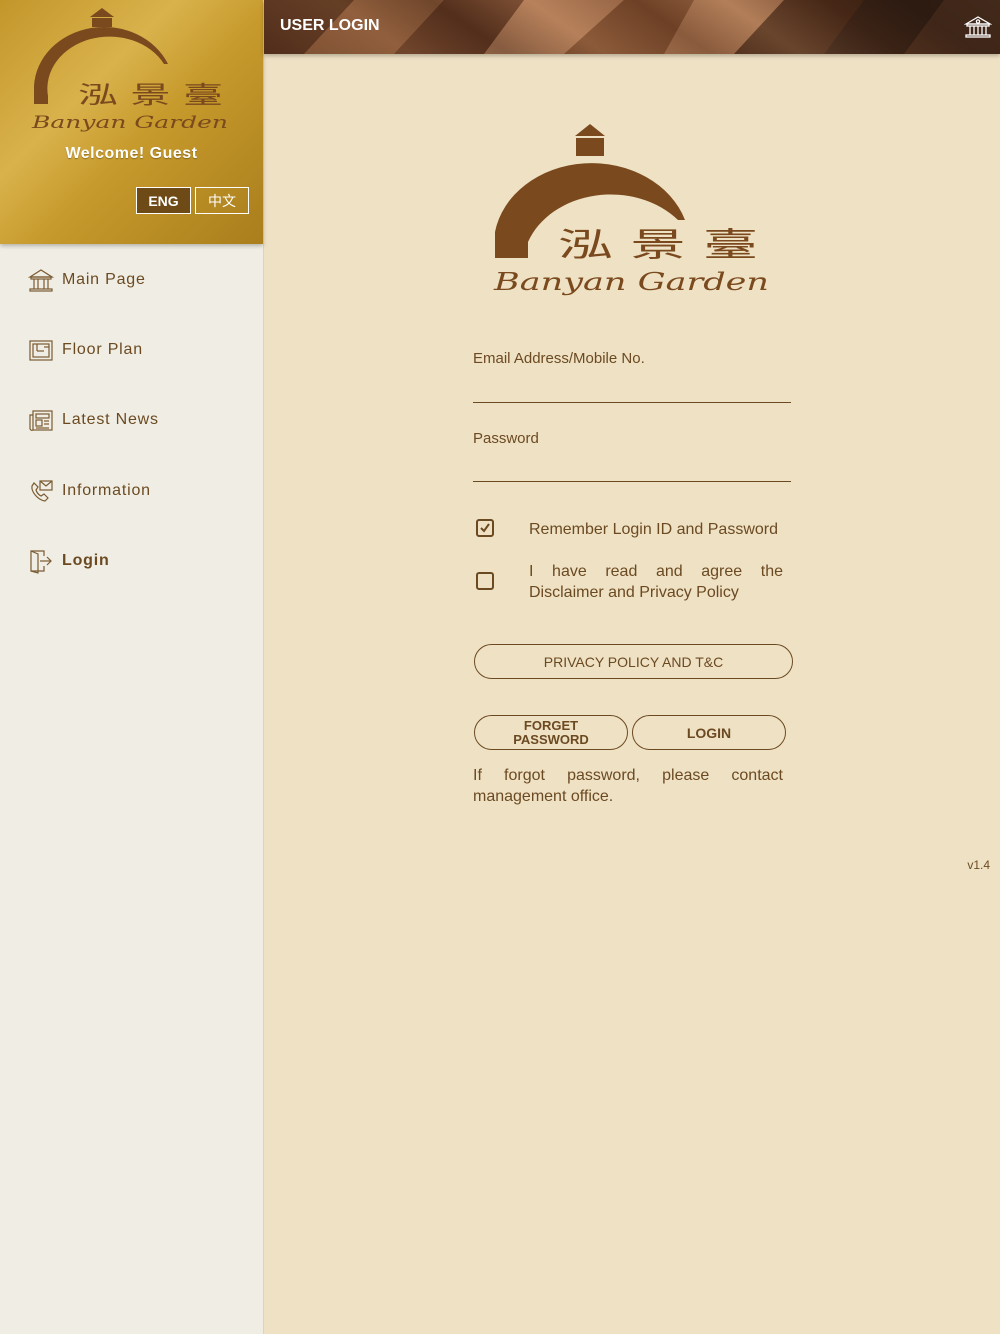 Image resolution: width=1000 pixels, height=1334 pixels. What do you see at coordinates (632, 27) in the screenshot?
I see `header-bar: USER LOGIN` at bounding box center [632, 27].